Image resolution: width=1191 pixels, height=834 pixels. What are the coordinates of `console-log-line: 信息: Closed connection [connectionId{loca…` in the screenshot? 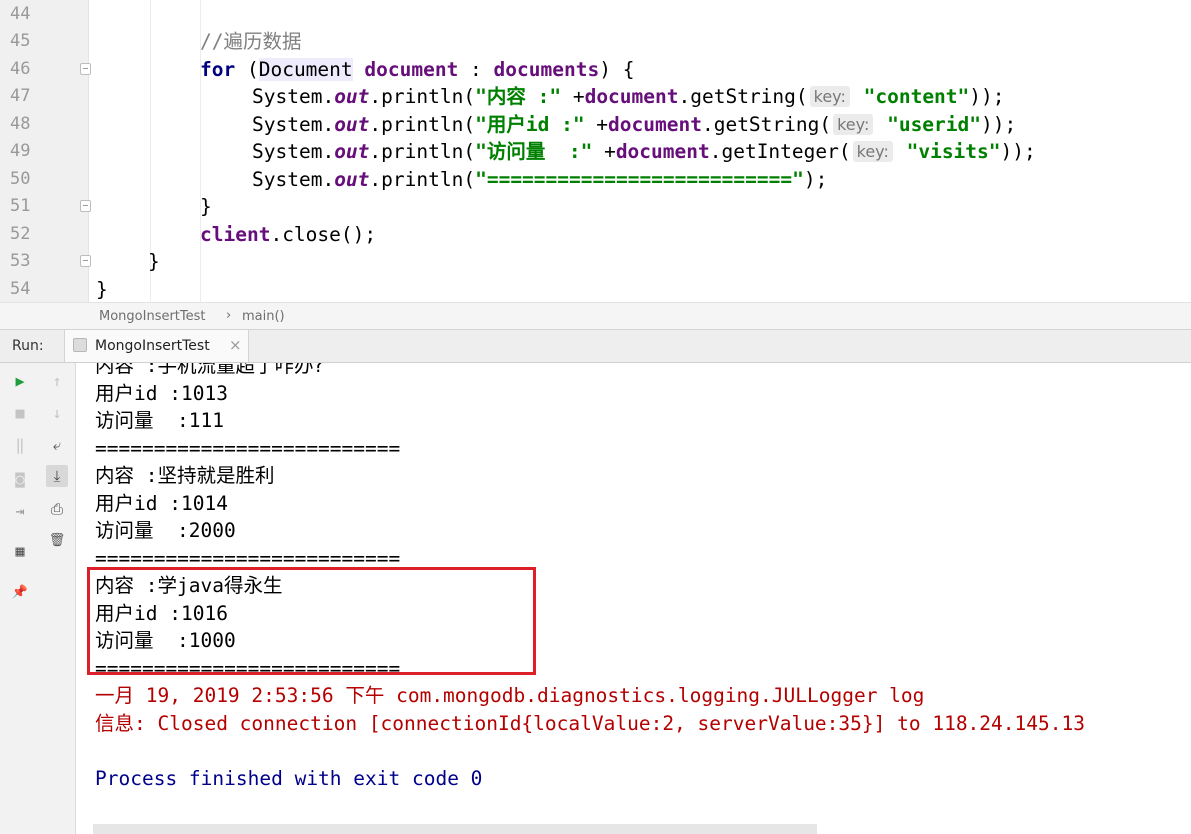 It's located at (590, 723).